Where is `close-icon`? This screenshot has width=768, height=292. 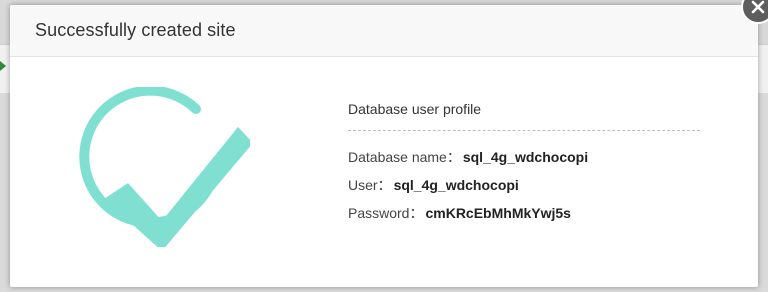
close-icon is located at coordinates (758, 7).